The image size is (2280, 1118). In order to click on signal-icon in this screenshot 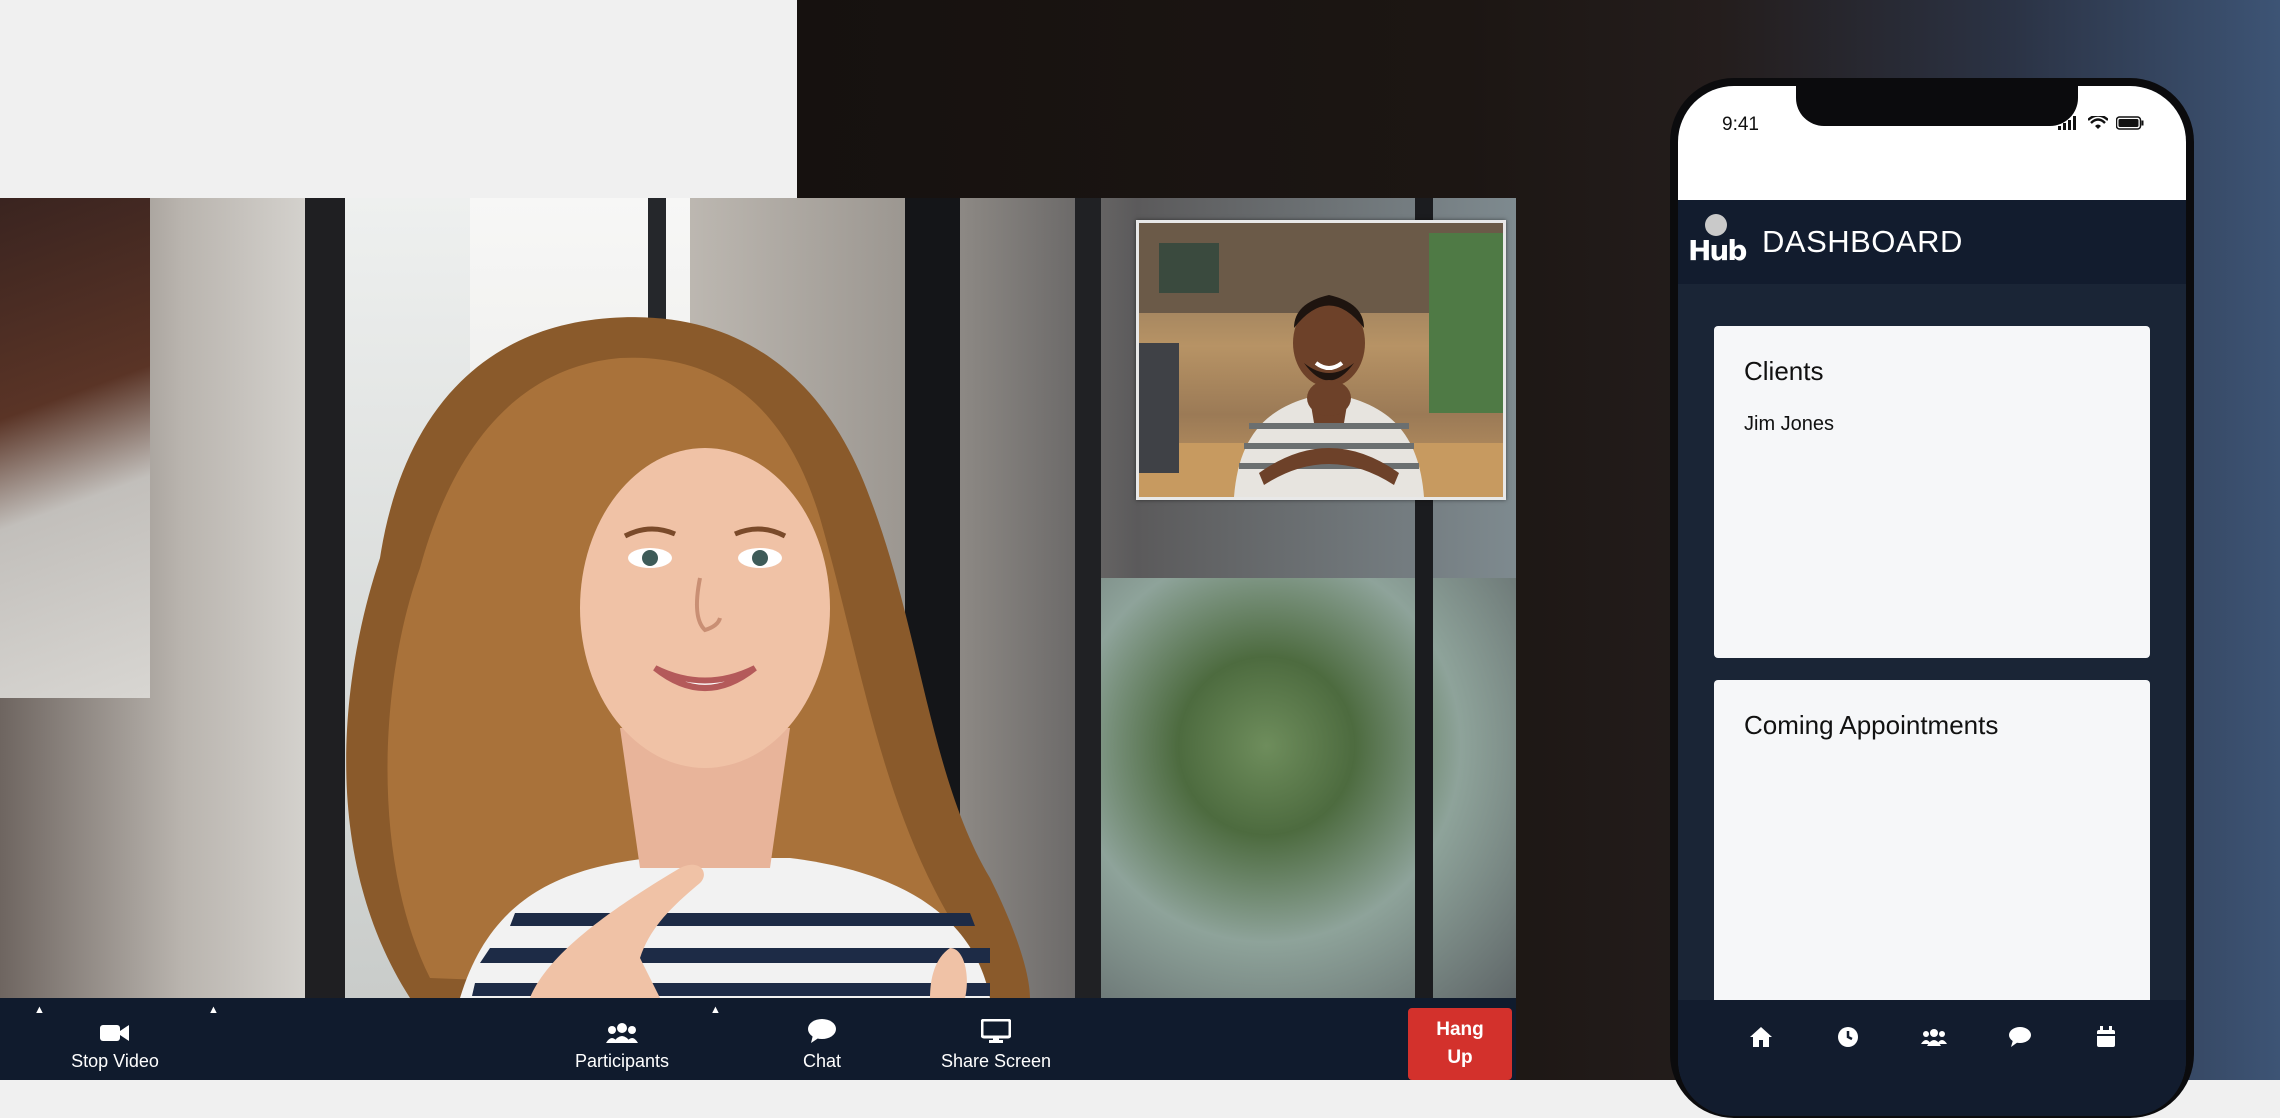, I will do `click(2067, 123)`.